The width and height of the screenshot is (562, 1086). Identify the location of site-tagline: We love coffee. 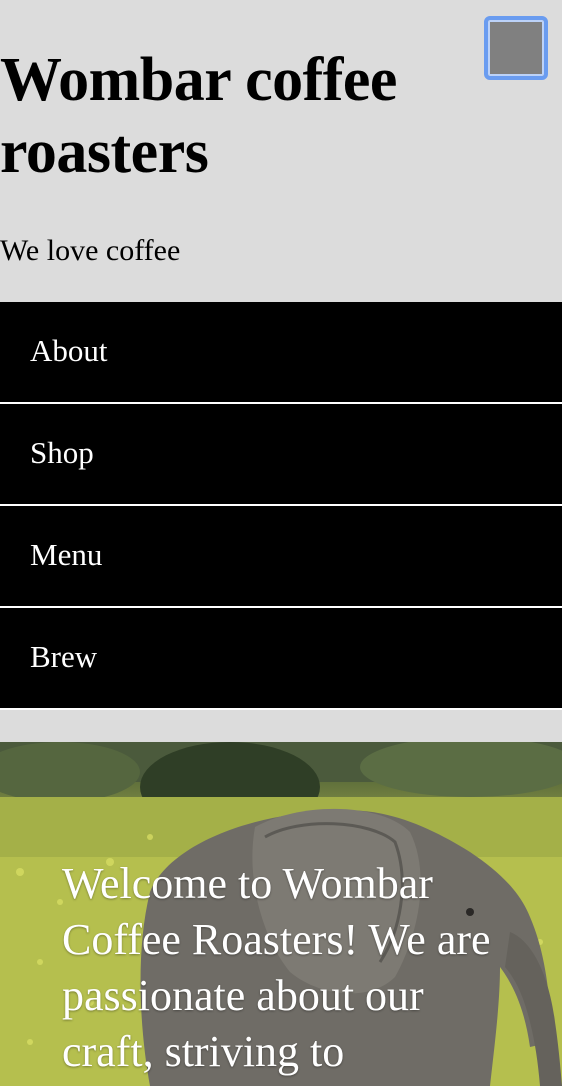
(90, 250).